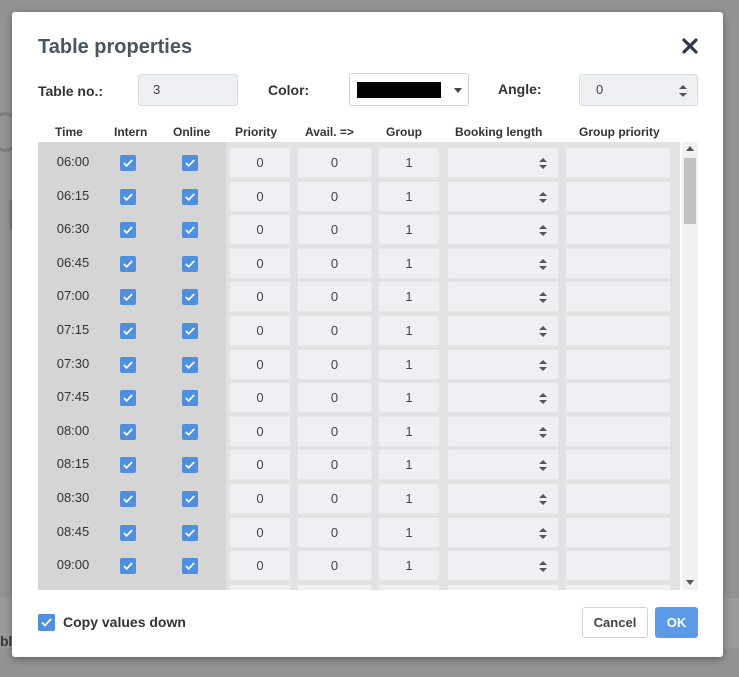 Image resolution: width=739 pixels, height=677 pixels. I want to click on scroll-thumb, so click(690, 191).